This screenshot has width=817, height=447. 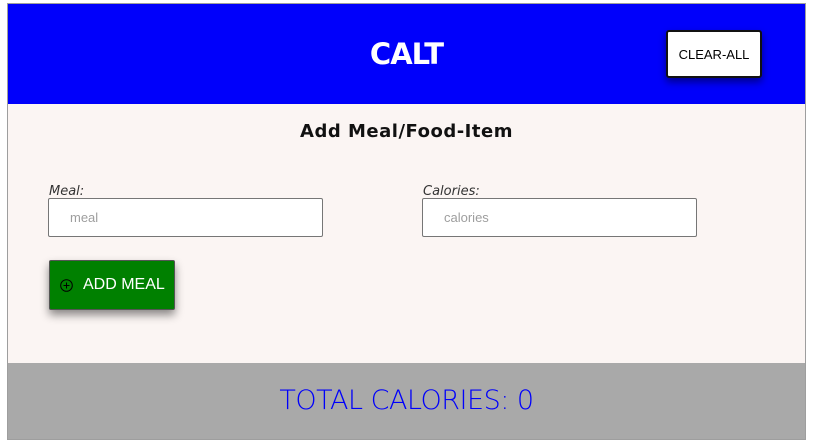 I want to click on calories-input, so click(x=559, y=217).